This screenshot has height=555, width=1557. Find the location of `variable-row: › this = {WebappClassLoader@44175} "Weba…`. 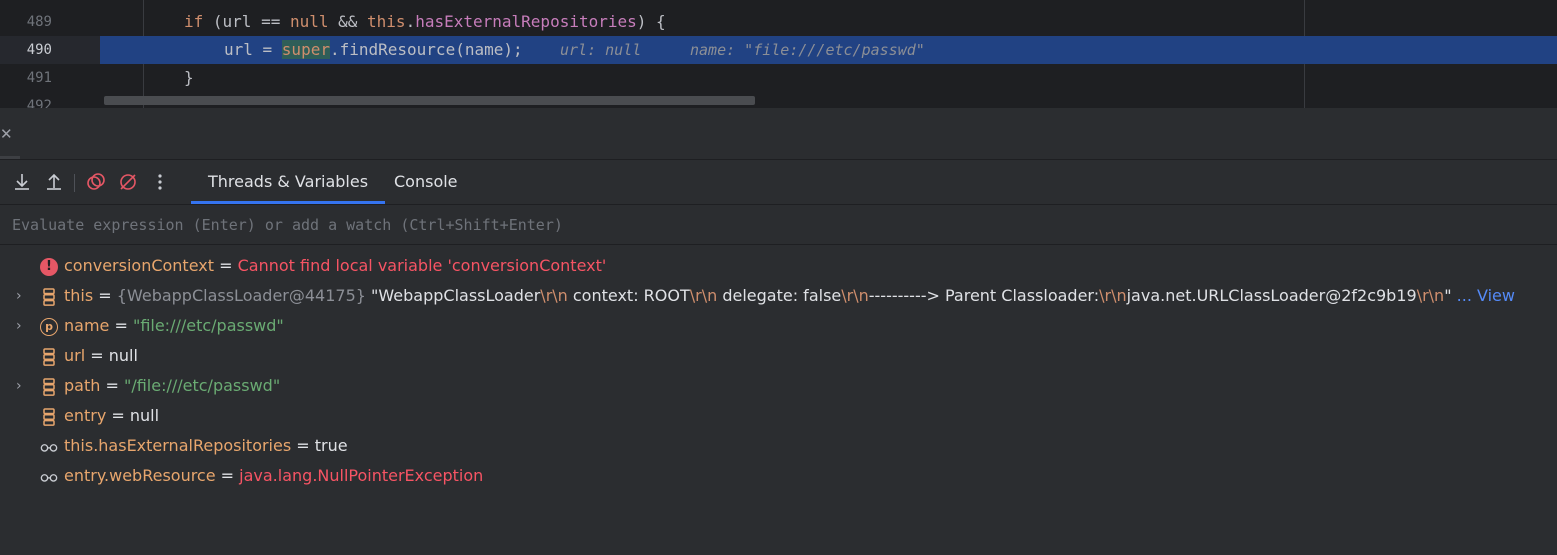

variable-row: › this = {WebappClassLoader@44175} "Weba… is located at coordinates (778, 296).